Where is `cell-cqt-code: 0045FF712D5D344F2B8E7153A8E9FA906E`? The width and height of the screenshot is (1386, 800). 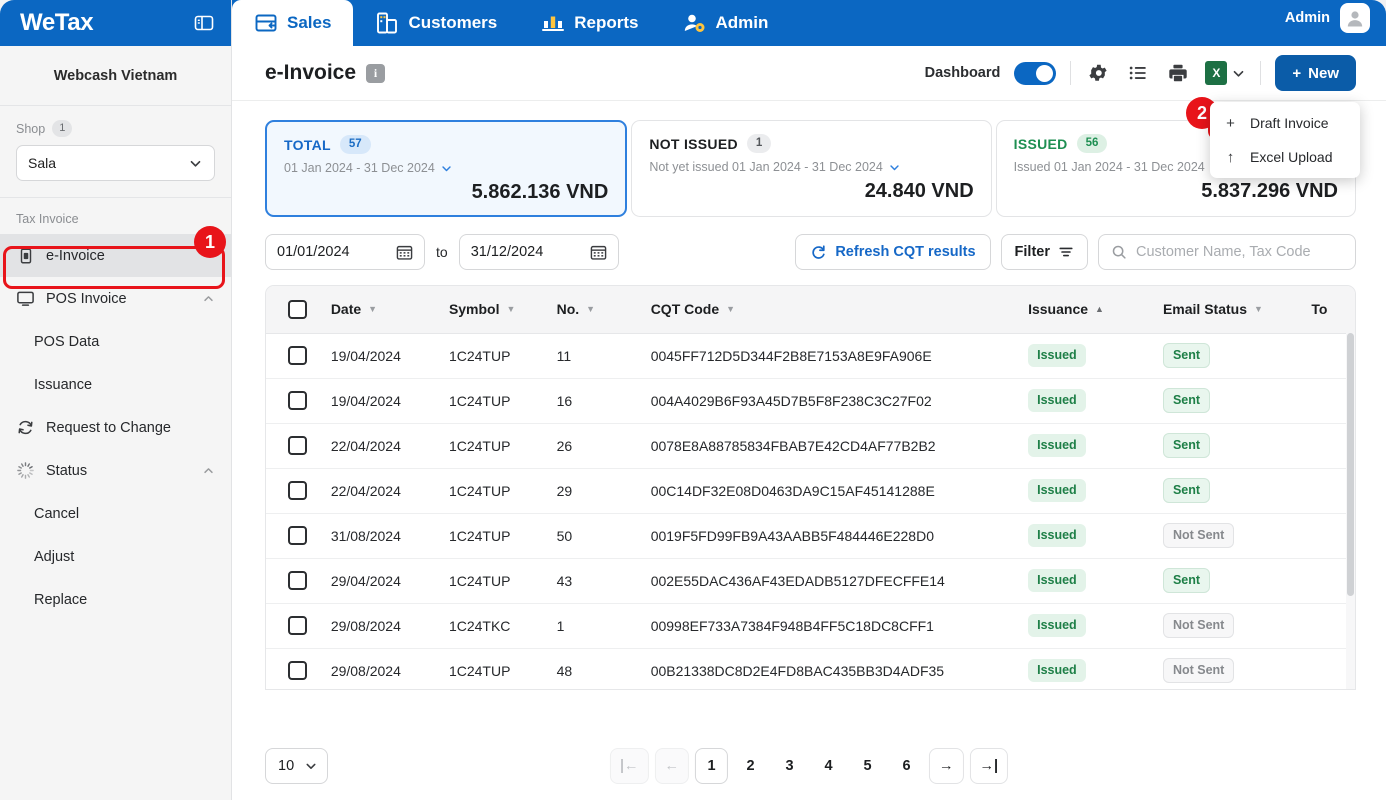
cell-cqt-code: 0045FF712D5D344F2B8E7153A8E9FA906E is located at coordinates (839, 356).